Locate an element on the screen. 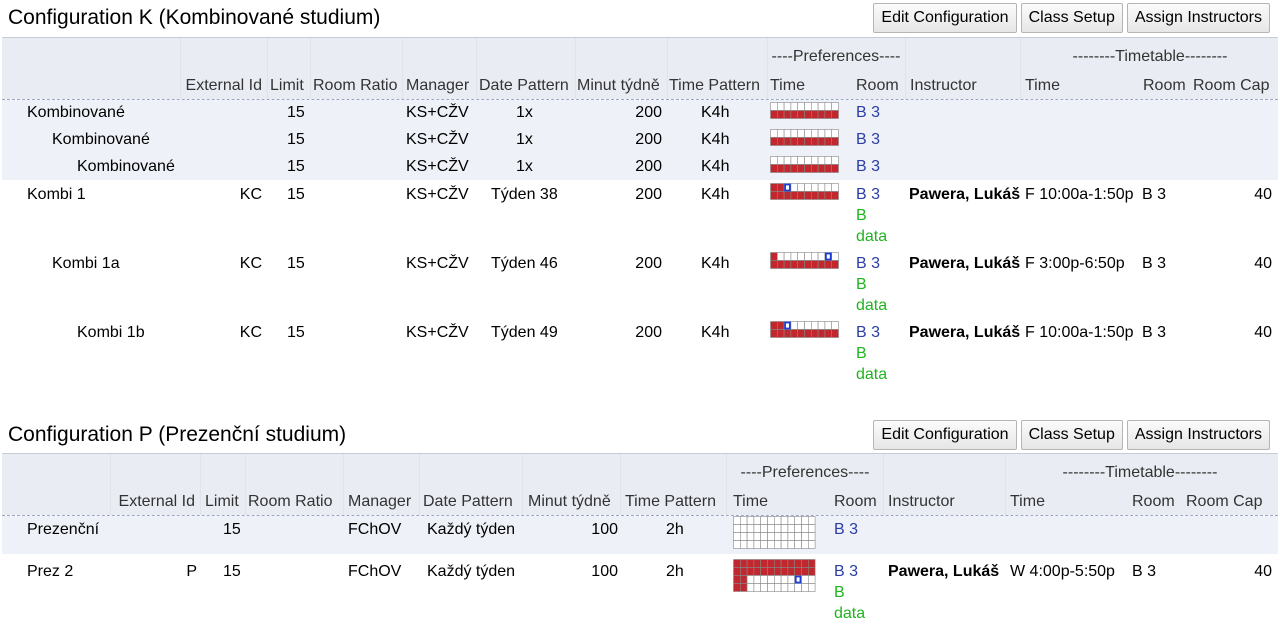  col-minut-tydne: Minut týdně is located at coordinates (569, 502).